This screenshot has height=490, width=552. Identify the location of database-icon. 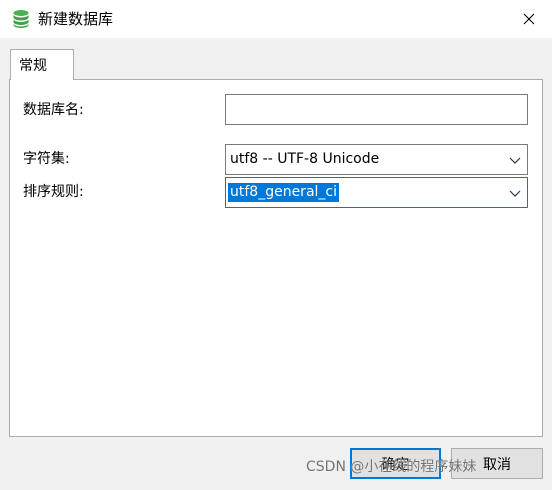
(21, 19).